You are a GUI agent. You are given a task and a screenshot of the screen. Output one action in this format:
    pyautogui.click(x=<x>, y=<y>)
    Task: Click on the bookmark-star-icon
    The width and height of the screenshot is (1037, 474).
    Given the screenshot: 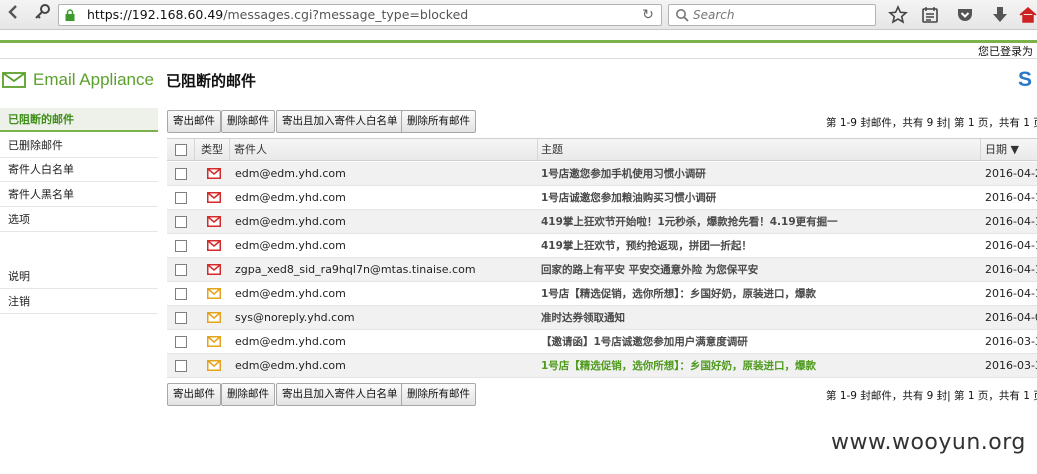 What is the action you would take?
    pyautogui.click(x=898, y=15)
    